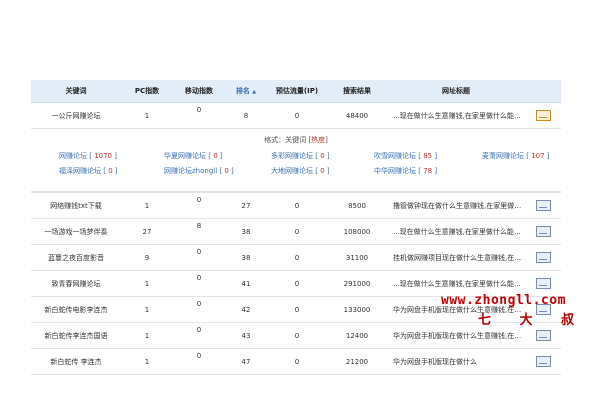 The height and width of the screenshot is (400, 600). Describe the element at coordinates (199, 171) in the screenshot. I see `related-keyword-link: 网赚论坛zhongll [ 0 ]` at that location.